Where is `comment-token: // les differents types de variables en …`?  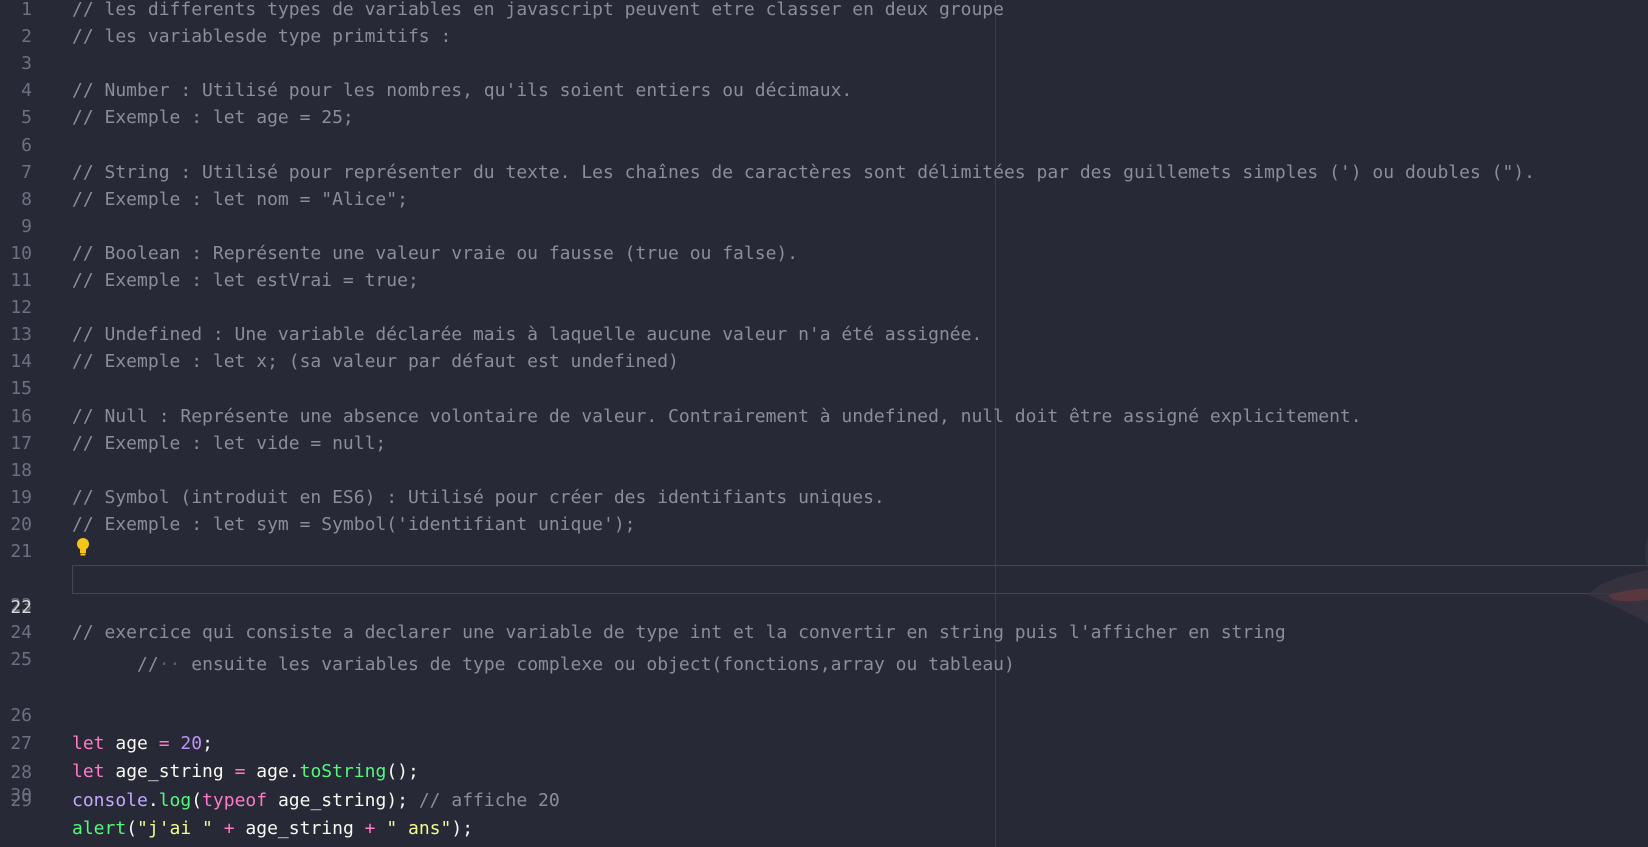 comment-token: // les differents types de variables en … is located at coordinates (538, 10).